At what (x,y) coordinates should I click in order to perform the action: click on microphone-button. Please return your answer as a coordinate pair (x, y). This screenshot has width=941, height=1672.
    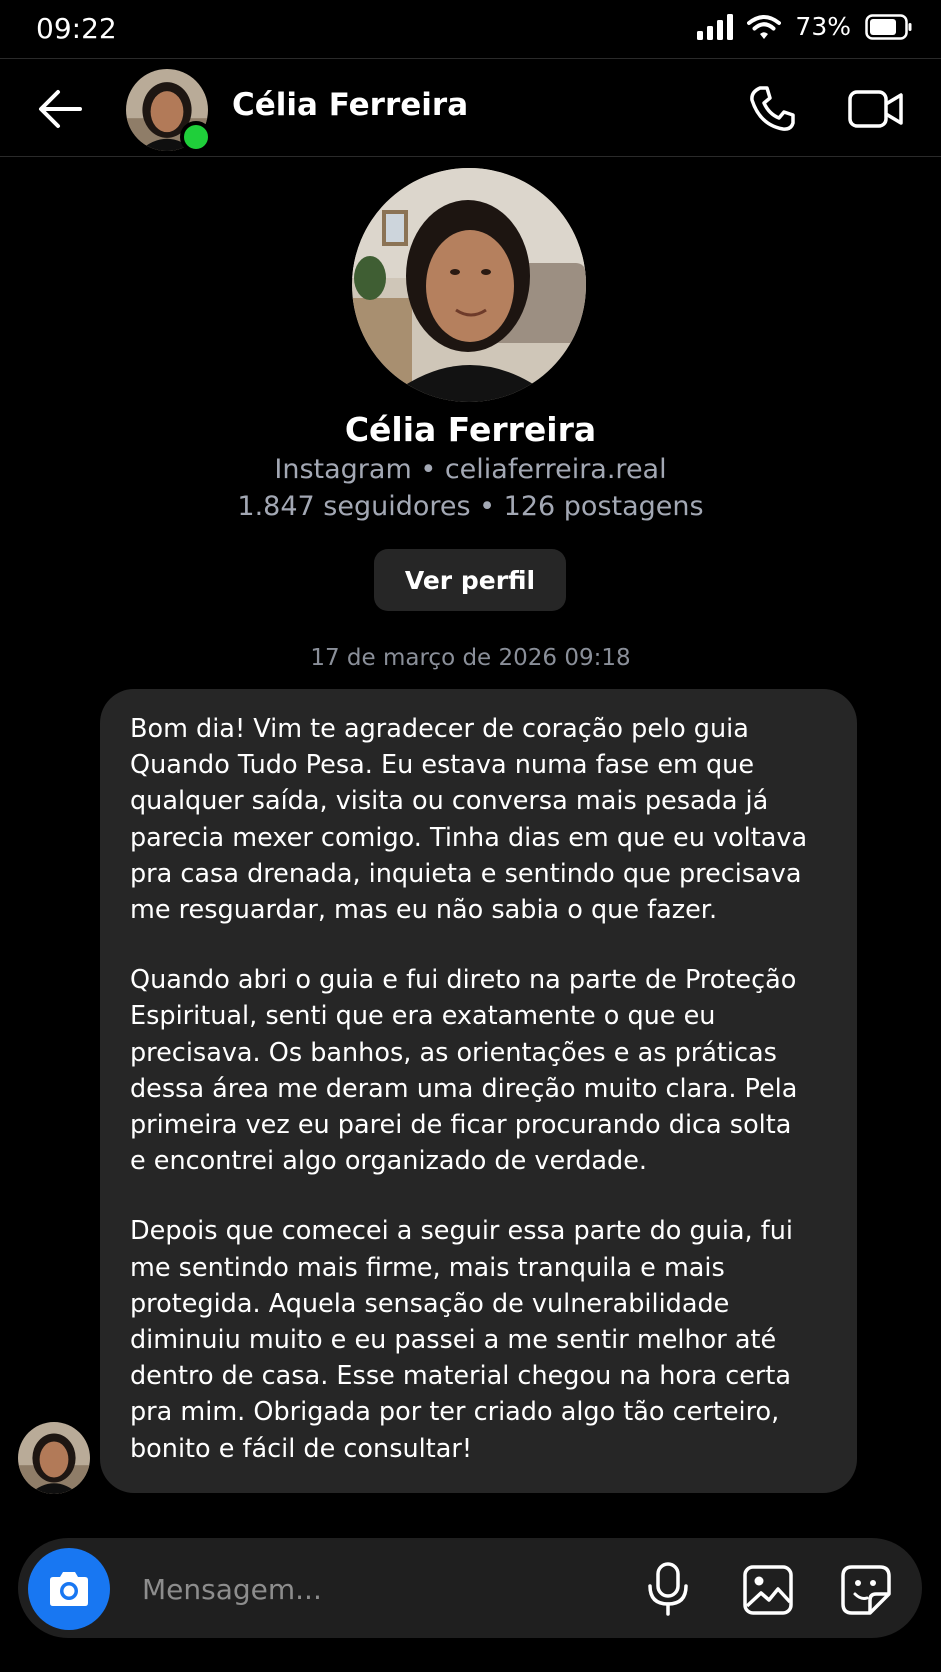
    Looking at the image, I should click on (668, 1589).